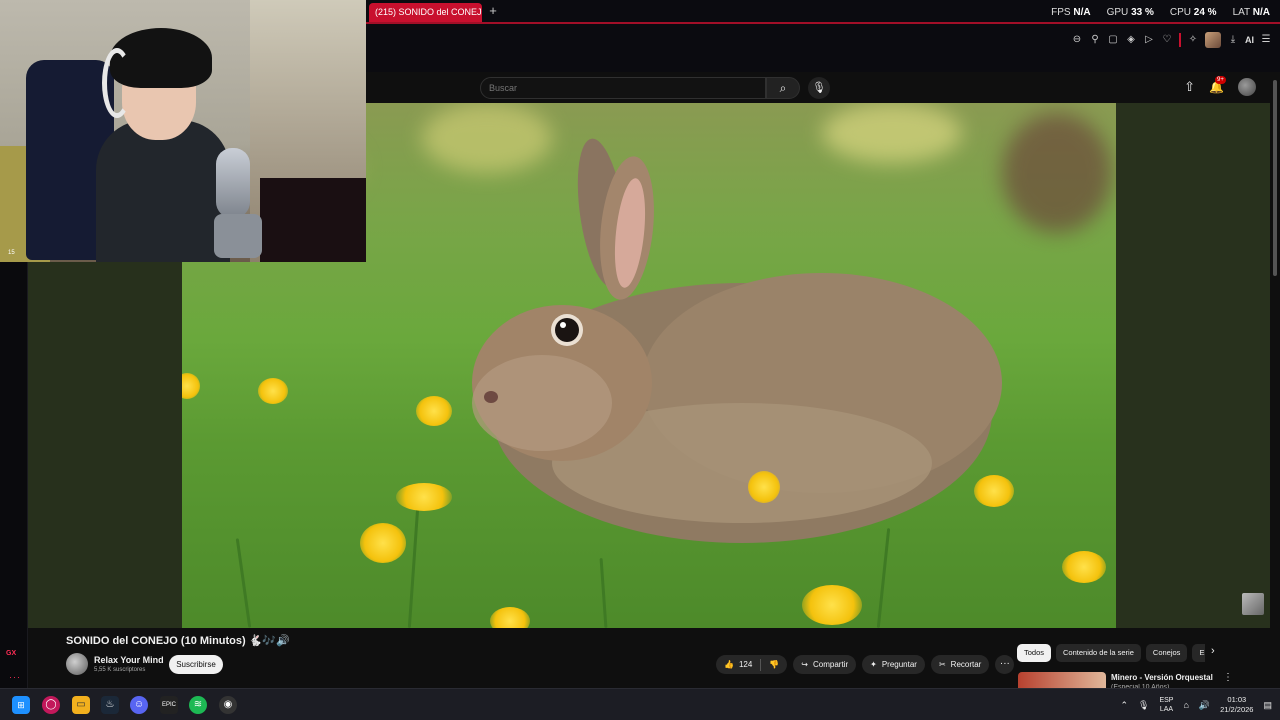  Describe the element at coordinates (1267, 705) in the screenshot. I see `notification-center-icon: ▤` at that location.